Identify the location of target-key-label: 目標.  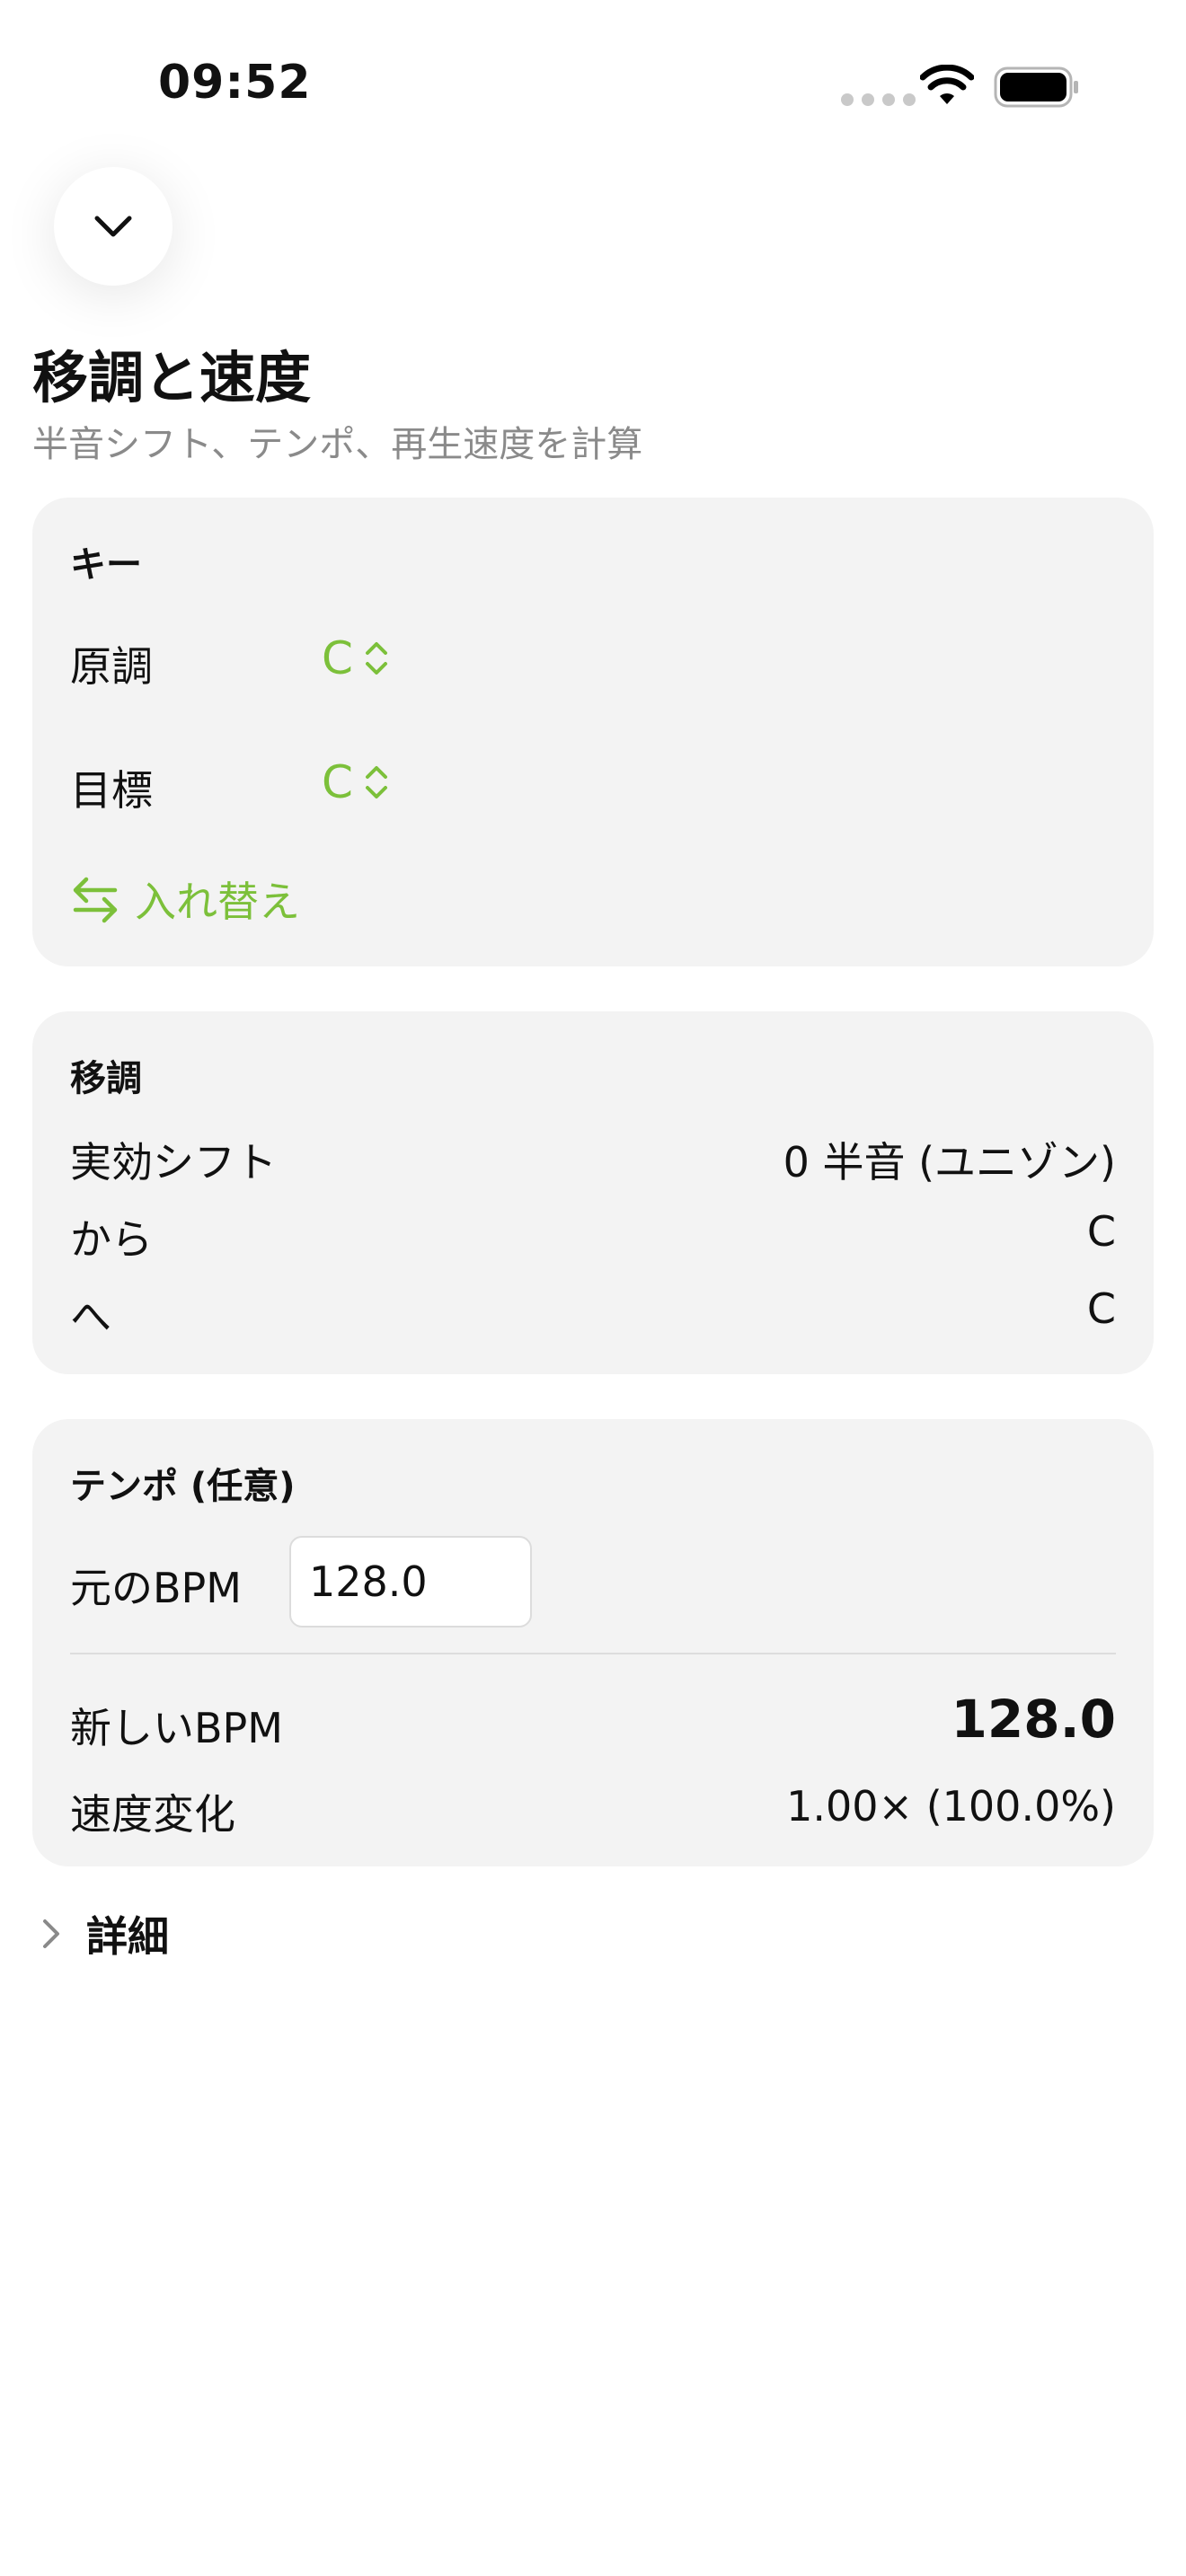
(111, 790).